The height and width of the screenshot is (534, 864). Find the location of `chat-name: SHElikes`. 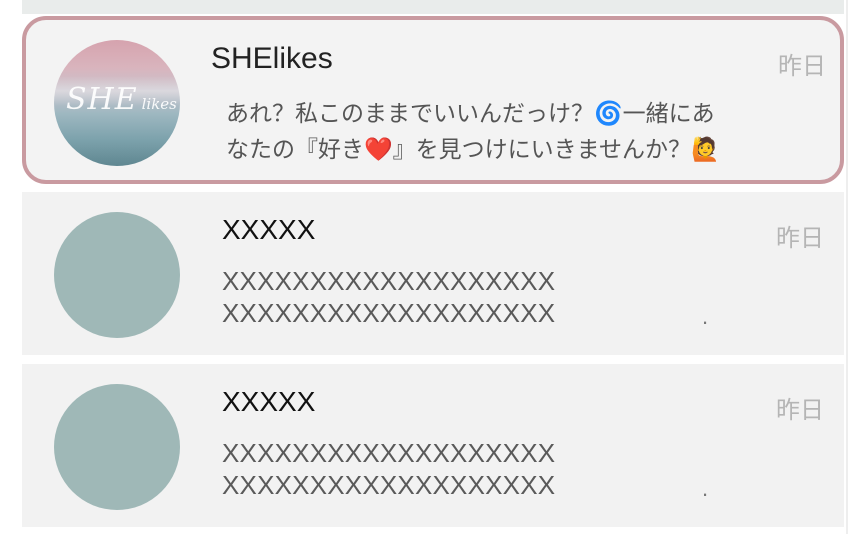

chat-name: SHElikes is located at coordinates (272, 58).